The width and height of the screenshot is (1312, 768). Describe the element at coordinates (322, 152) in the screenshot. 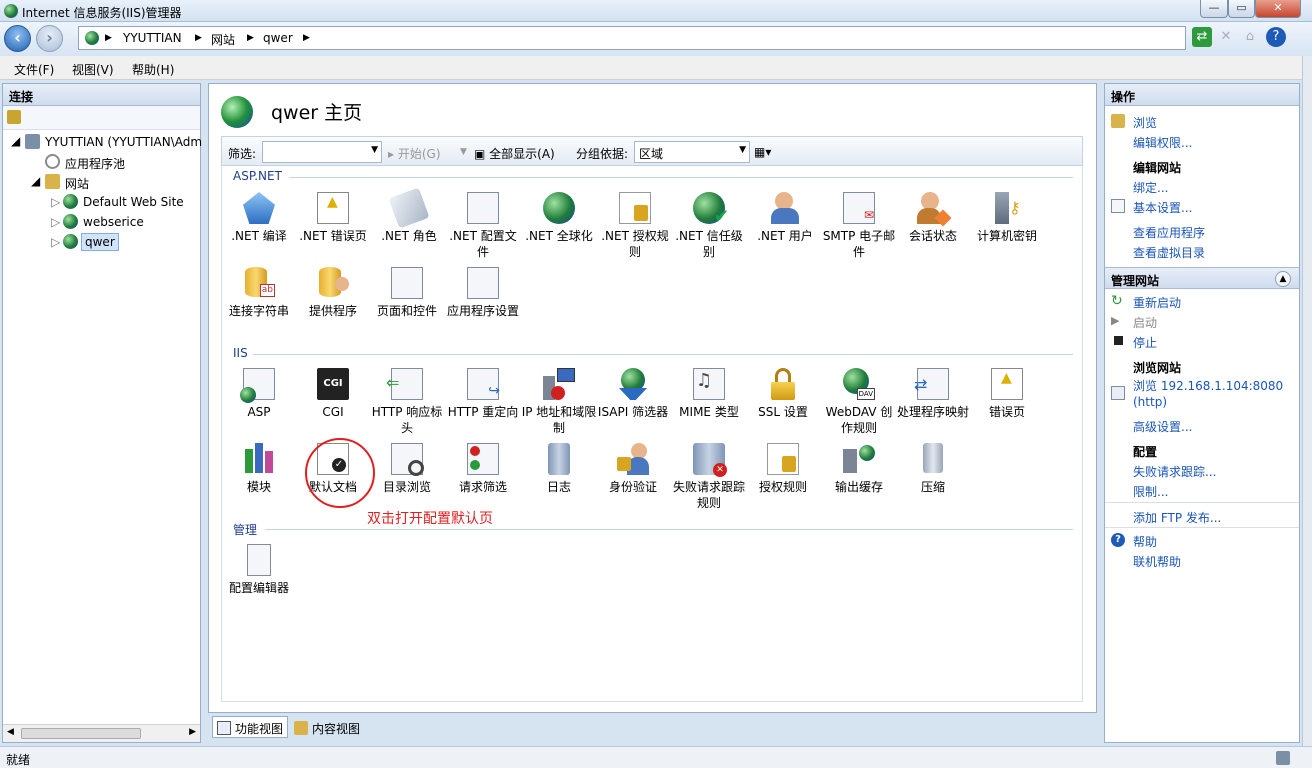

I see `filter-input: ▼` at that location.